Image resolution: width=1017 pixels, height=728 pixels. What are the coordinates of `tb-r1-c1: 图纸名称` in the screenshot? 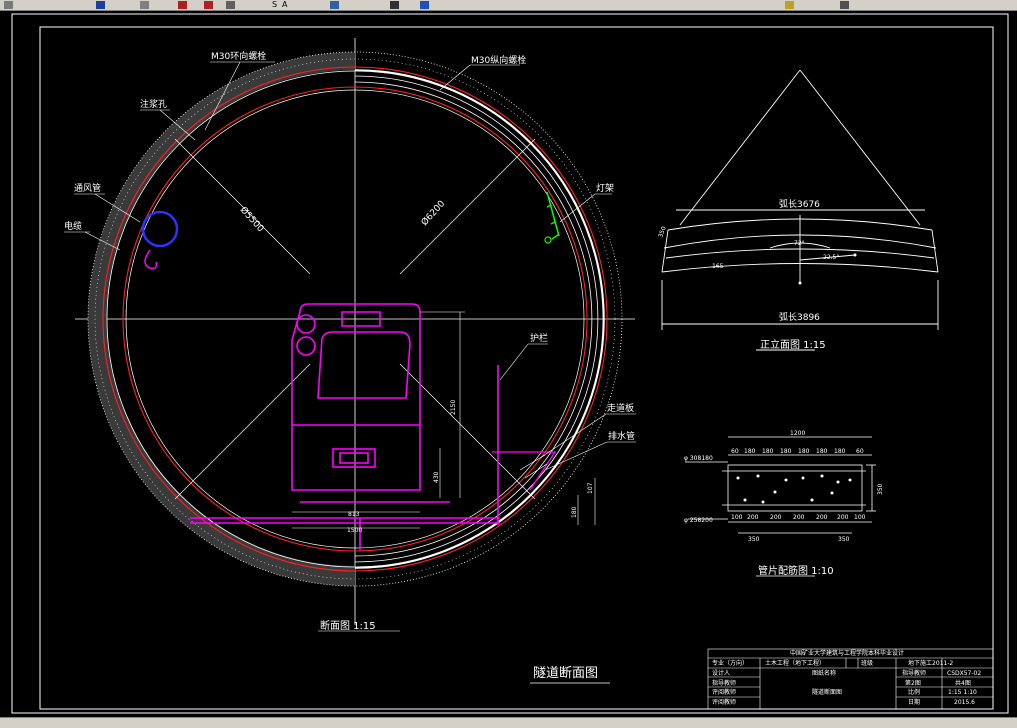 It's located at (824, 673).